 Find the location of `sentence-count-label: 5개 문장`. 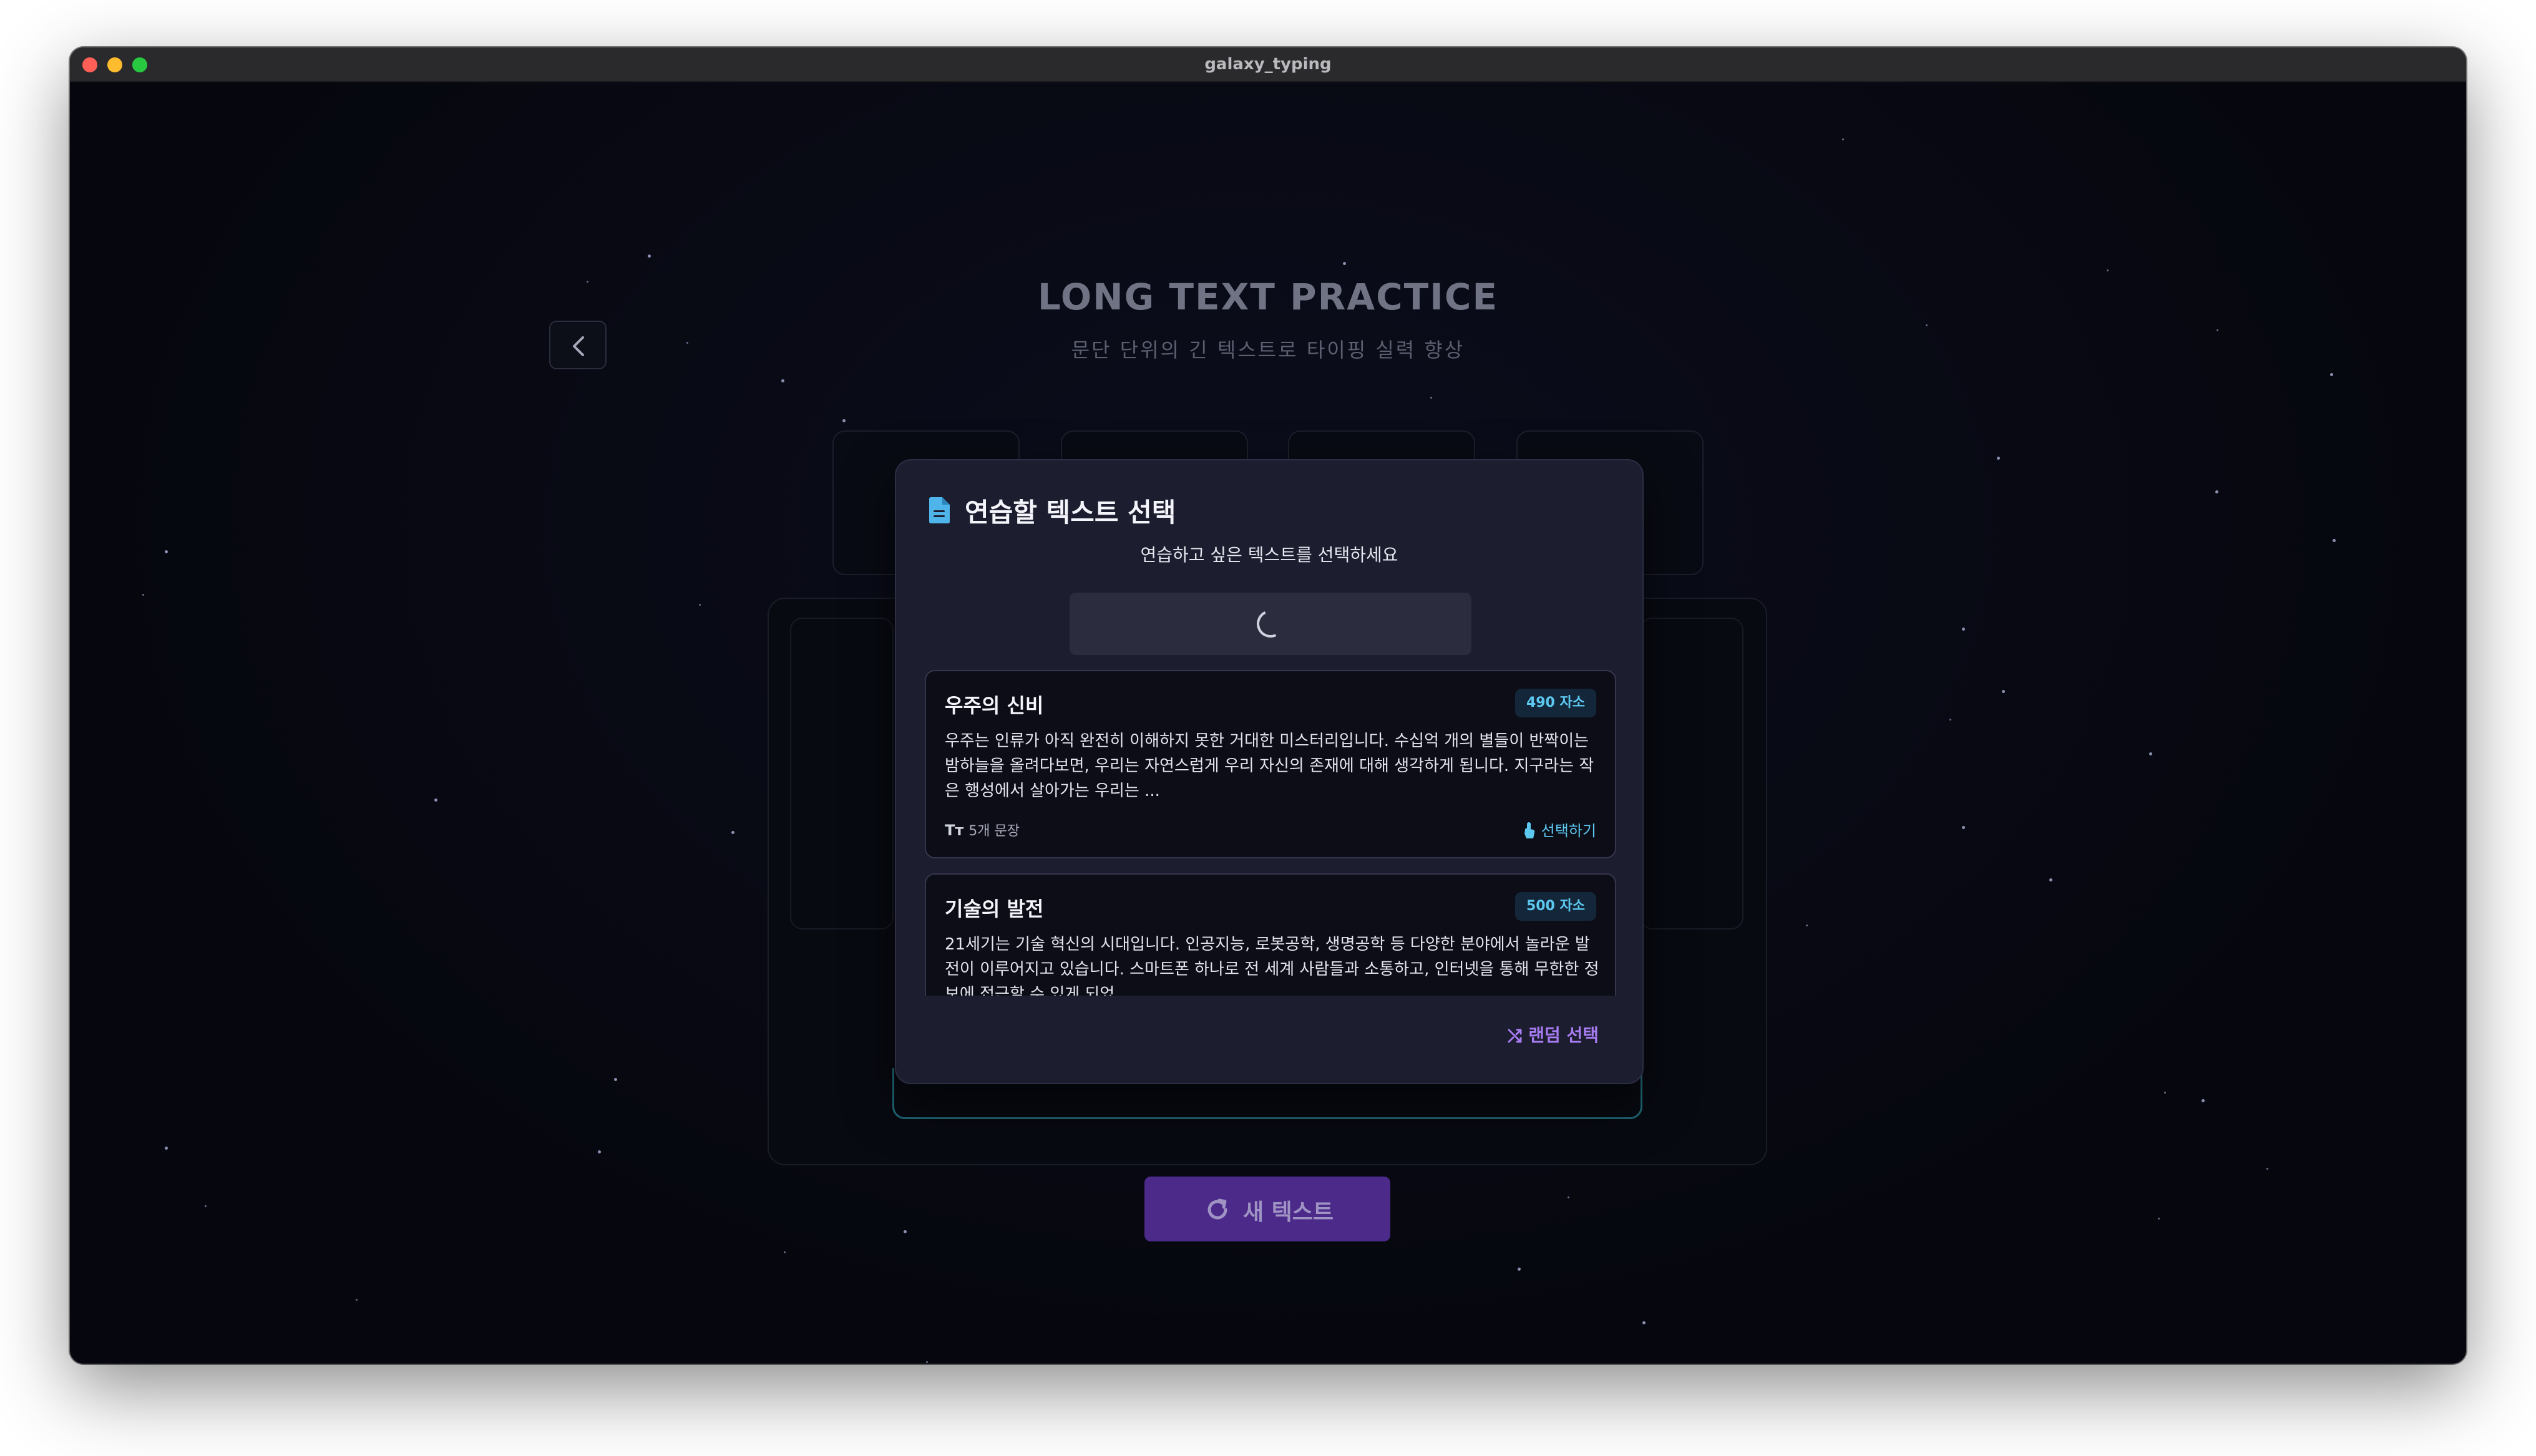

sentence-count-label: 5개 문장 is located at coordinates (994, 831).